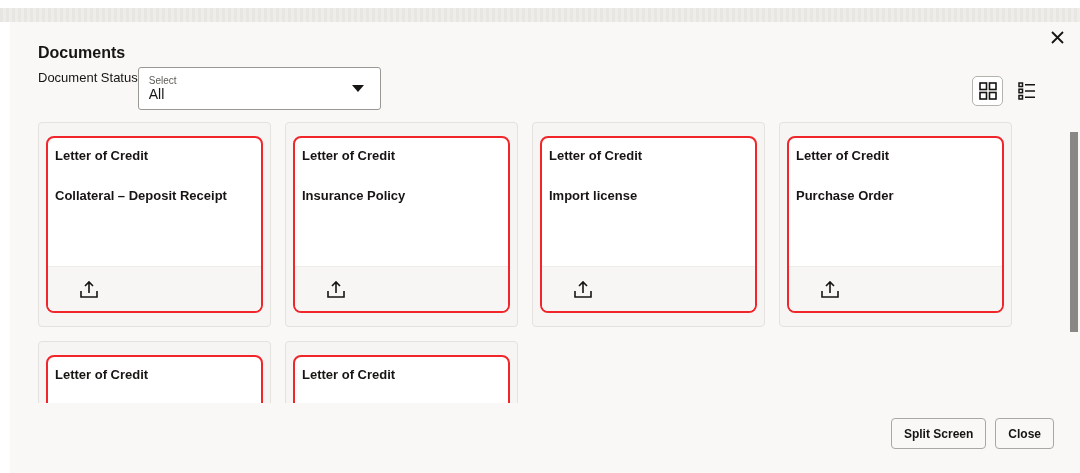 This screenshot has width=1080, height=473. Describe the element at coordinates (594, 195) in the screenshot. I see `document-name: Import license` at that location.